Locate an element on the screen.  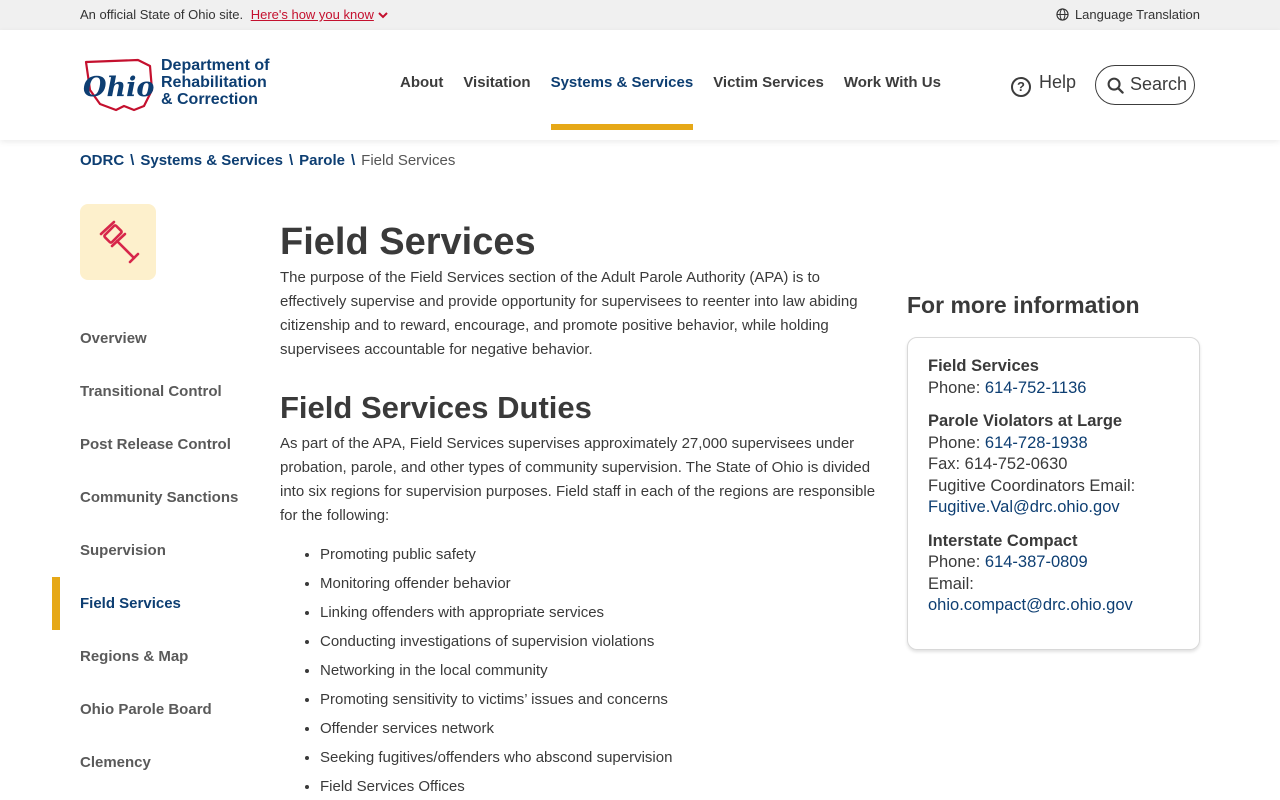
nav-victim-services: Victim Services is located at coordinates (768, 82).